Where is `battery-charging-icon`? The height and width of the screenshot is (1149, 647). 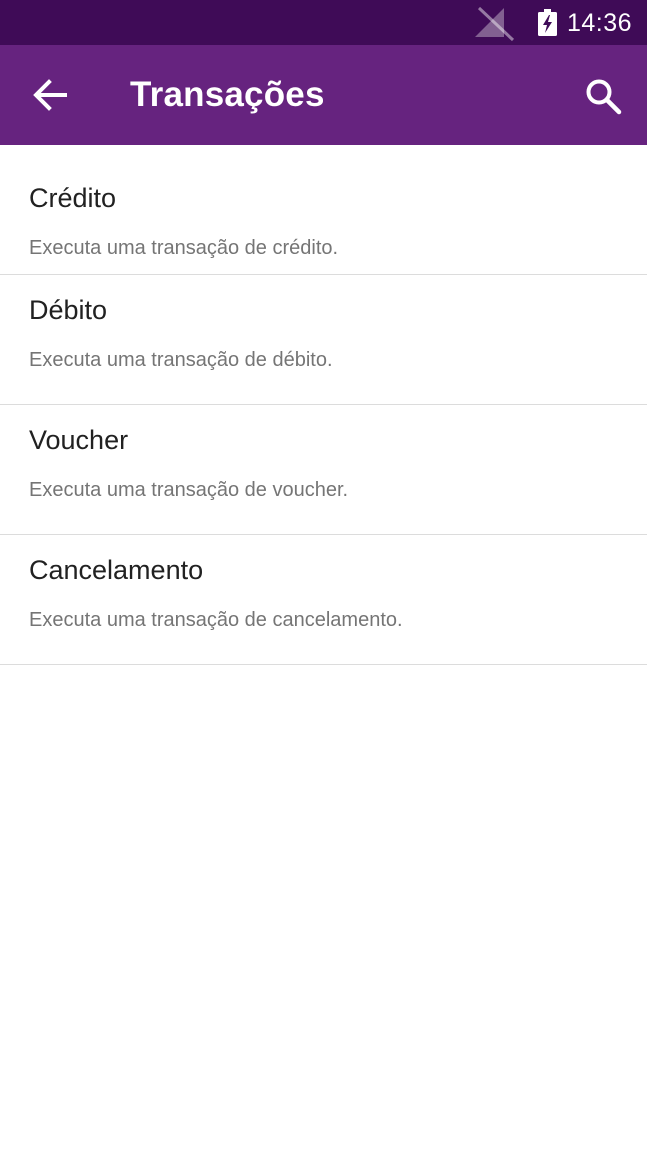 battery-charging-icon is located at coordinates (547, 22).